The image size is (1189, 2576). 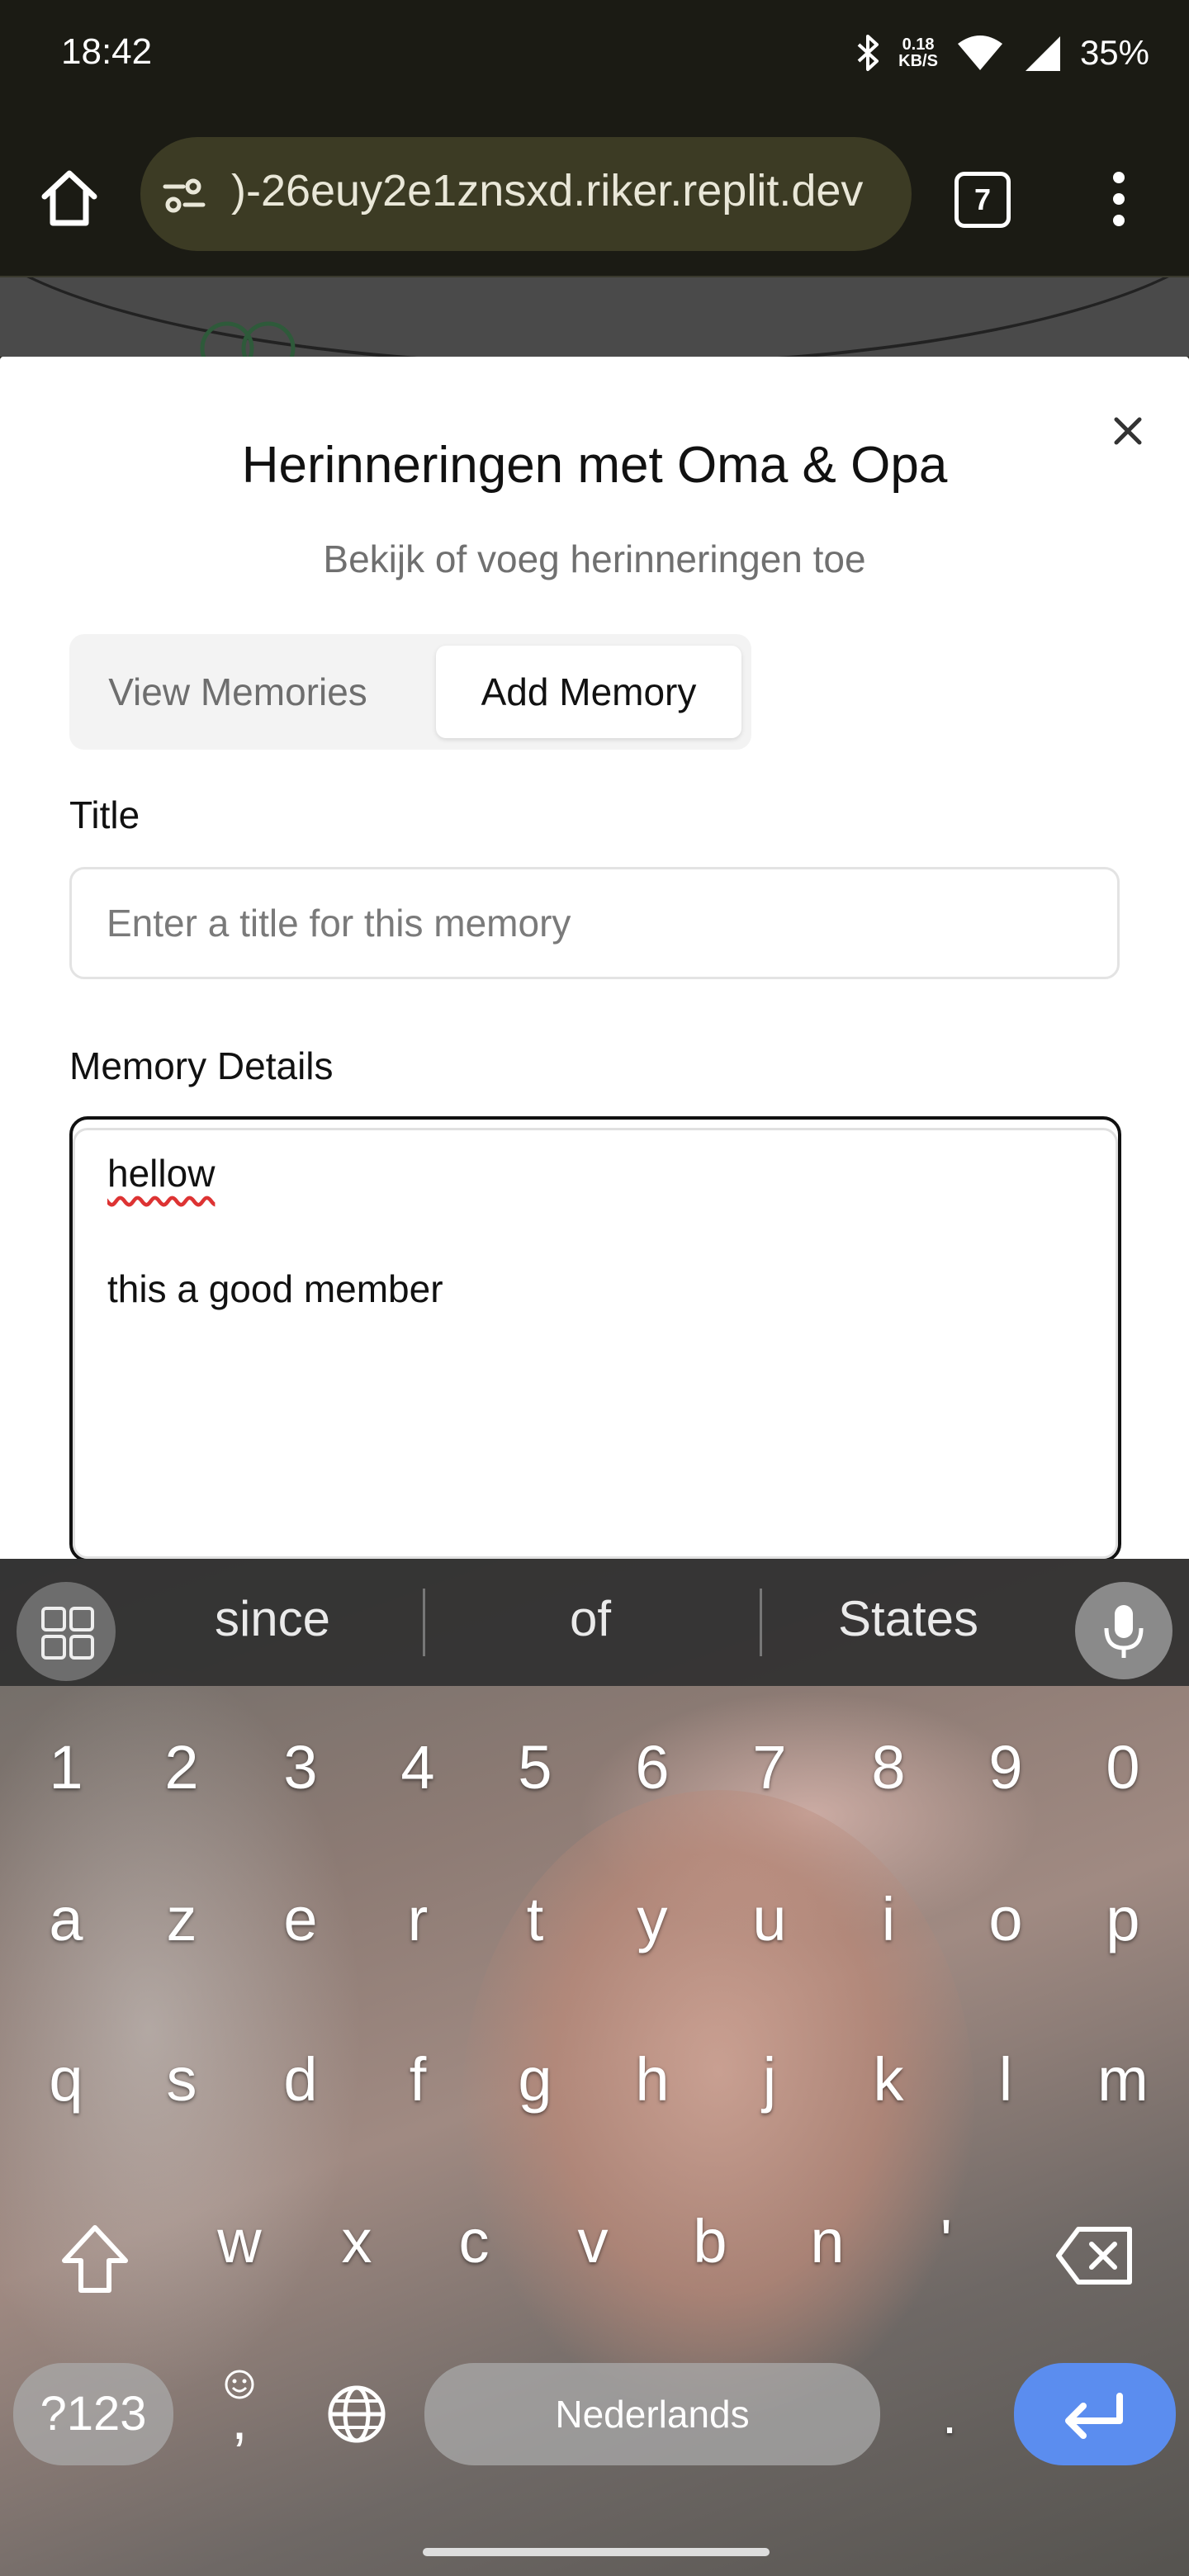 What do you see at coordinates (918, 45) in the screenshot?
I see `network-rate-value: 0.18` at bounding box center [918, 45].